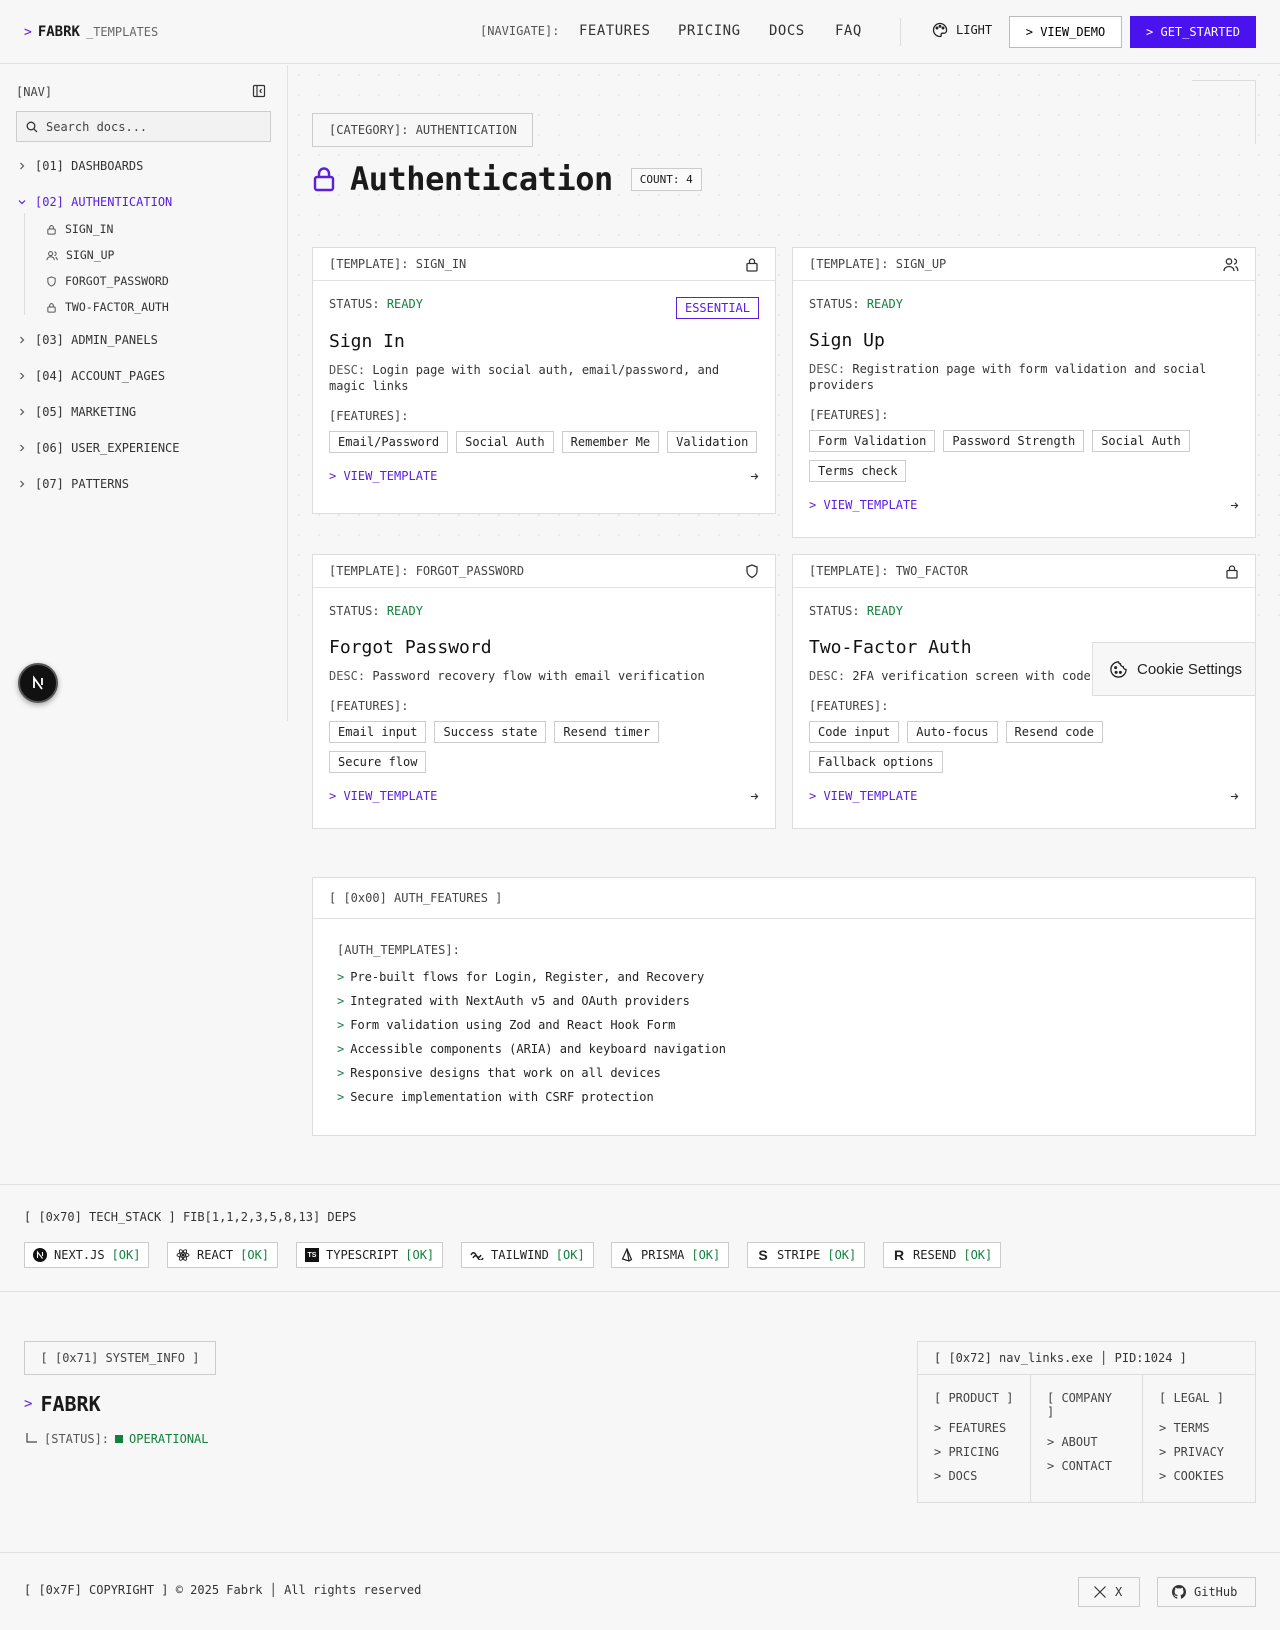  Describe the element at coordinates (119, 1439) in the screenshot. I see `status-indicator` at that location.